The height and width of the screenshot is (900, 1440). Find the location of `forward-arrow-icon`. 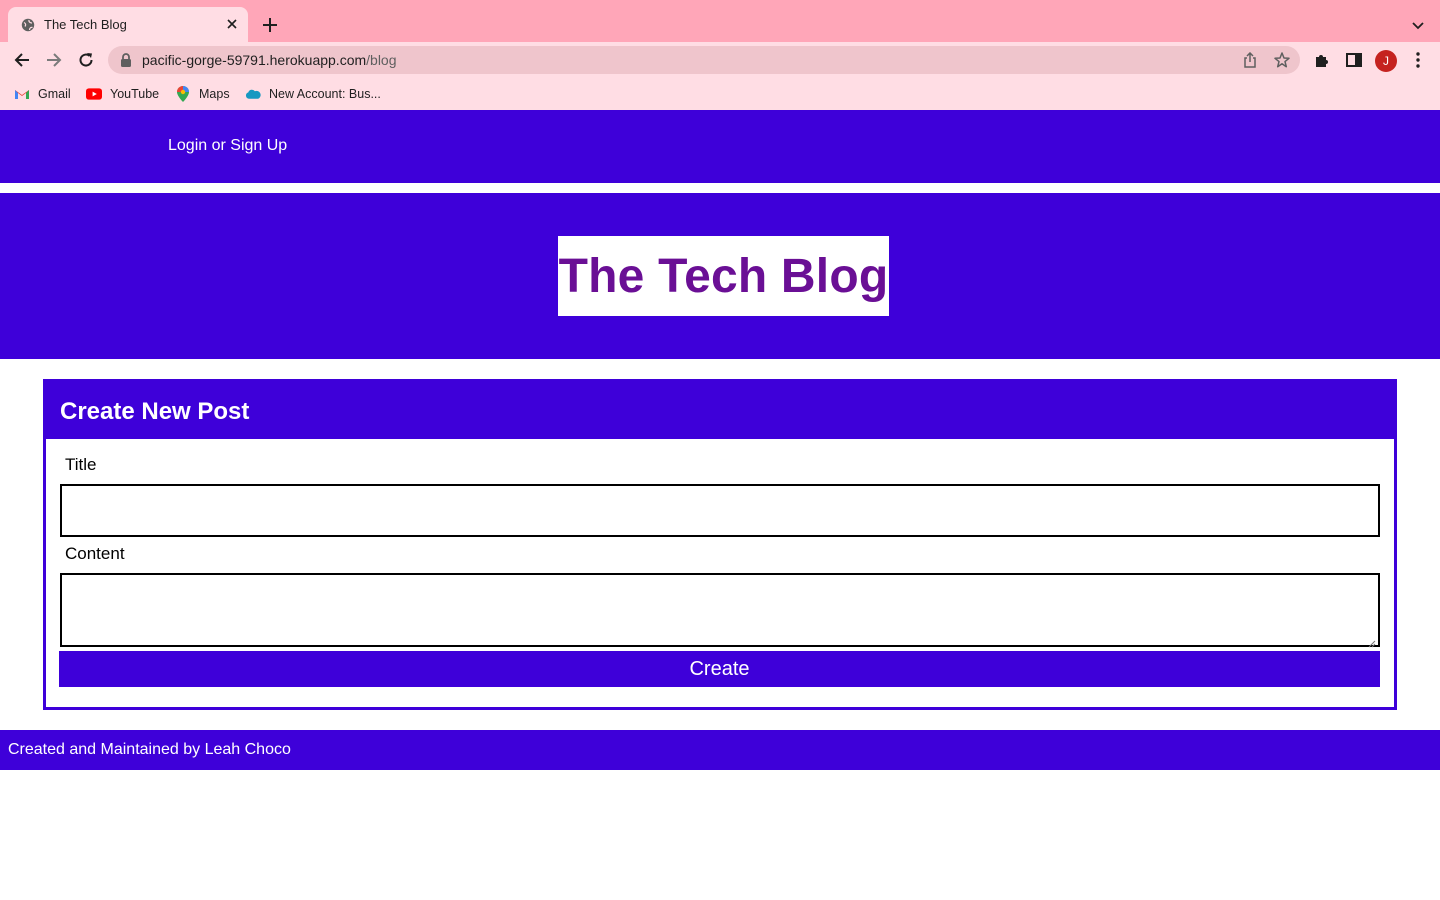

forward-arrow-icon is located at coordinates (54, 60).